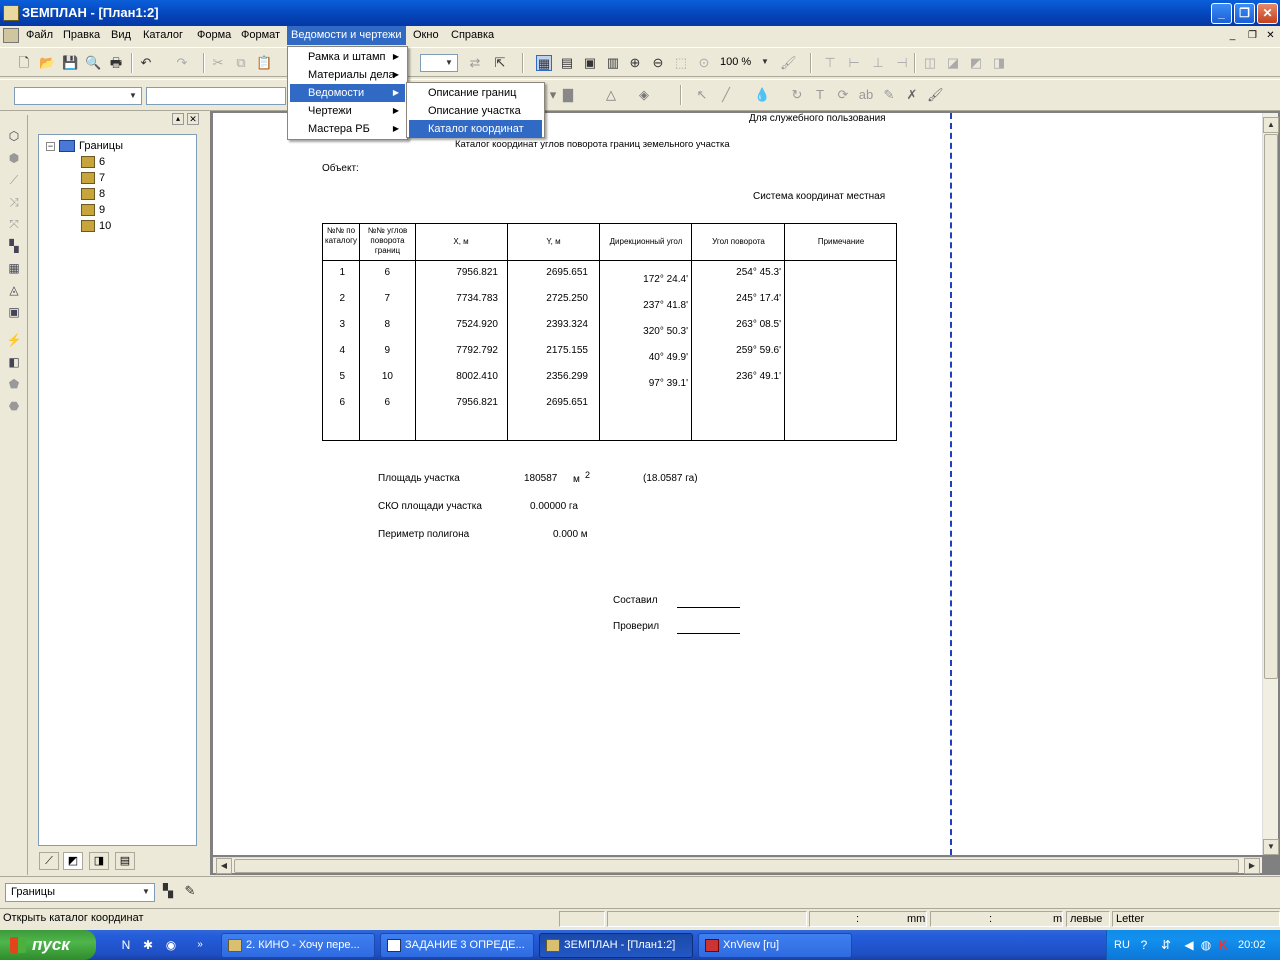 This screenshot has width=1280, height=960. Describe the element at coordinates (472, 35) in the screenshot. I see `menu-help: Справка` at that location.